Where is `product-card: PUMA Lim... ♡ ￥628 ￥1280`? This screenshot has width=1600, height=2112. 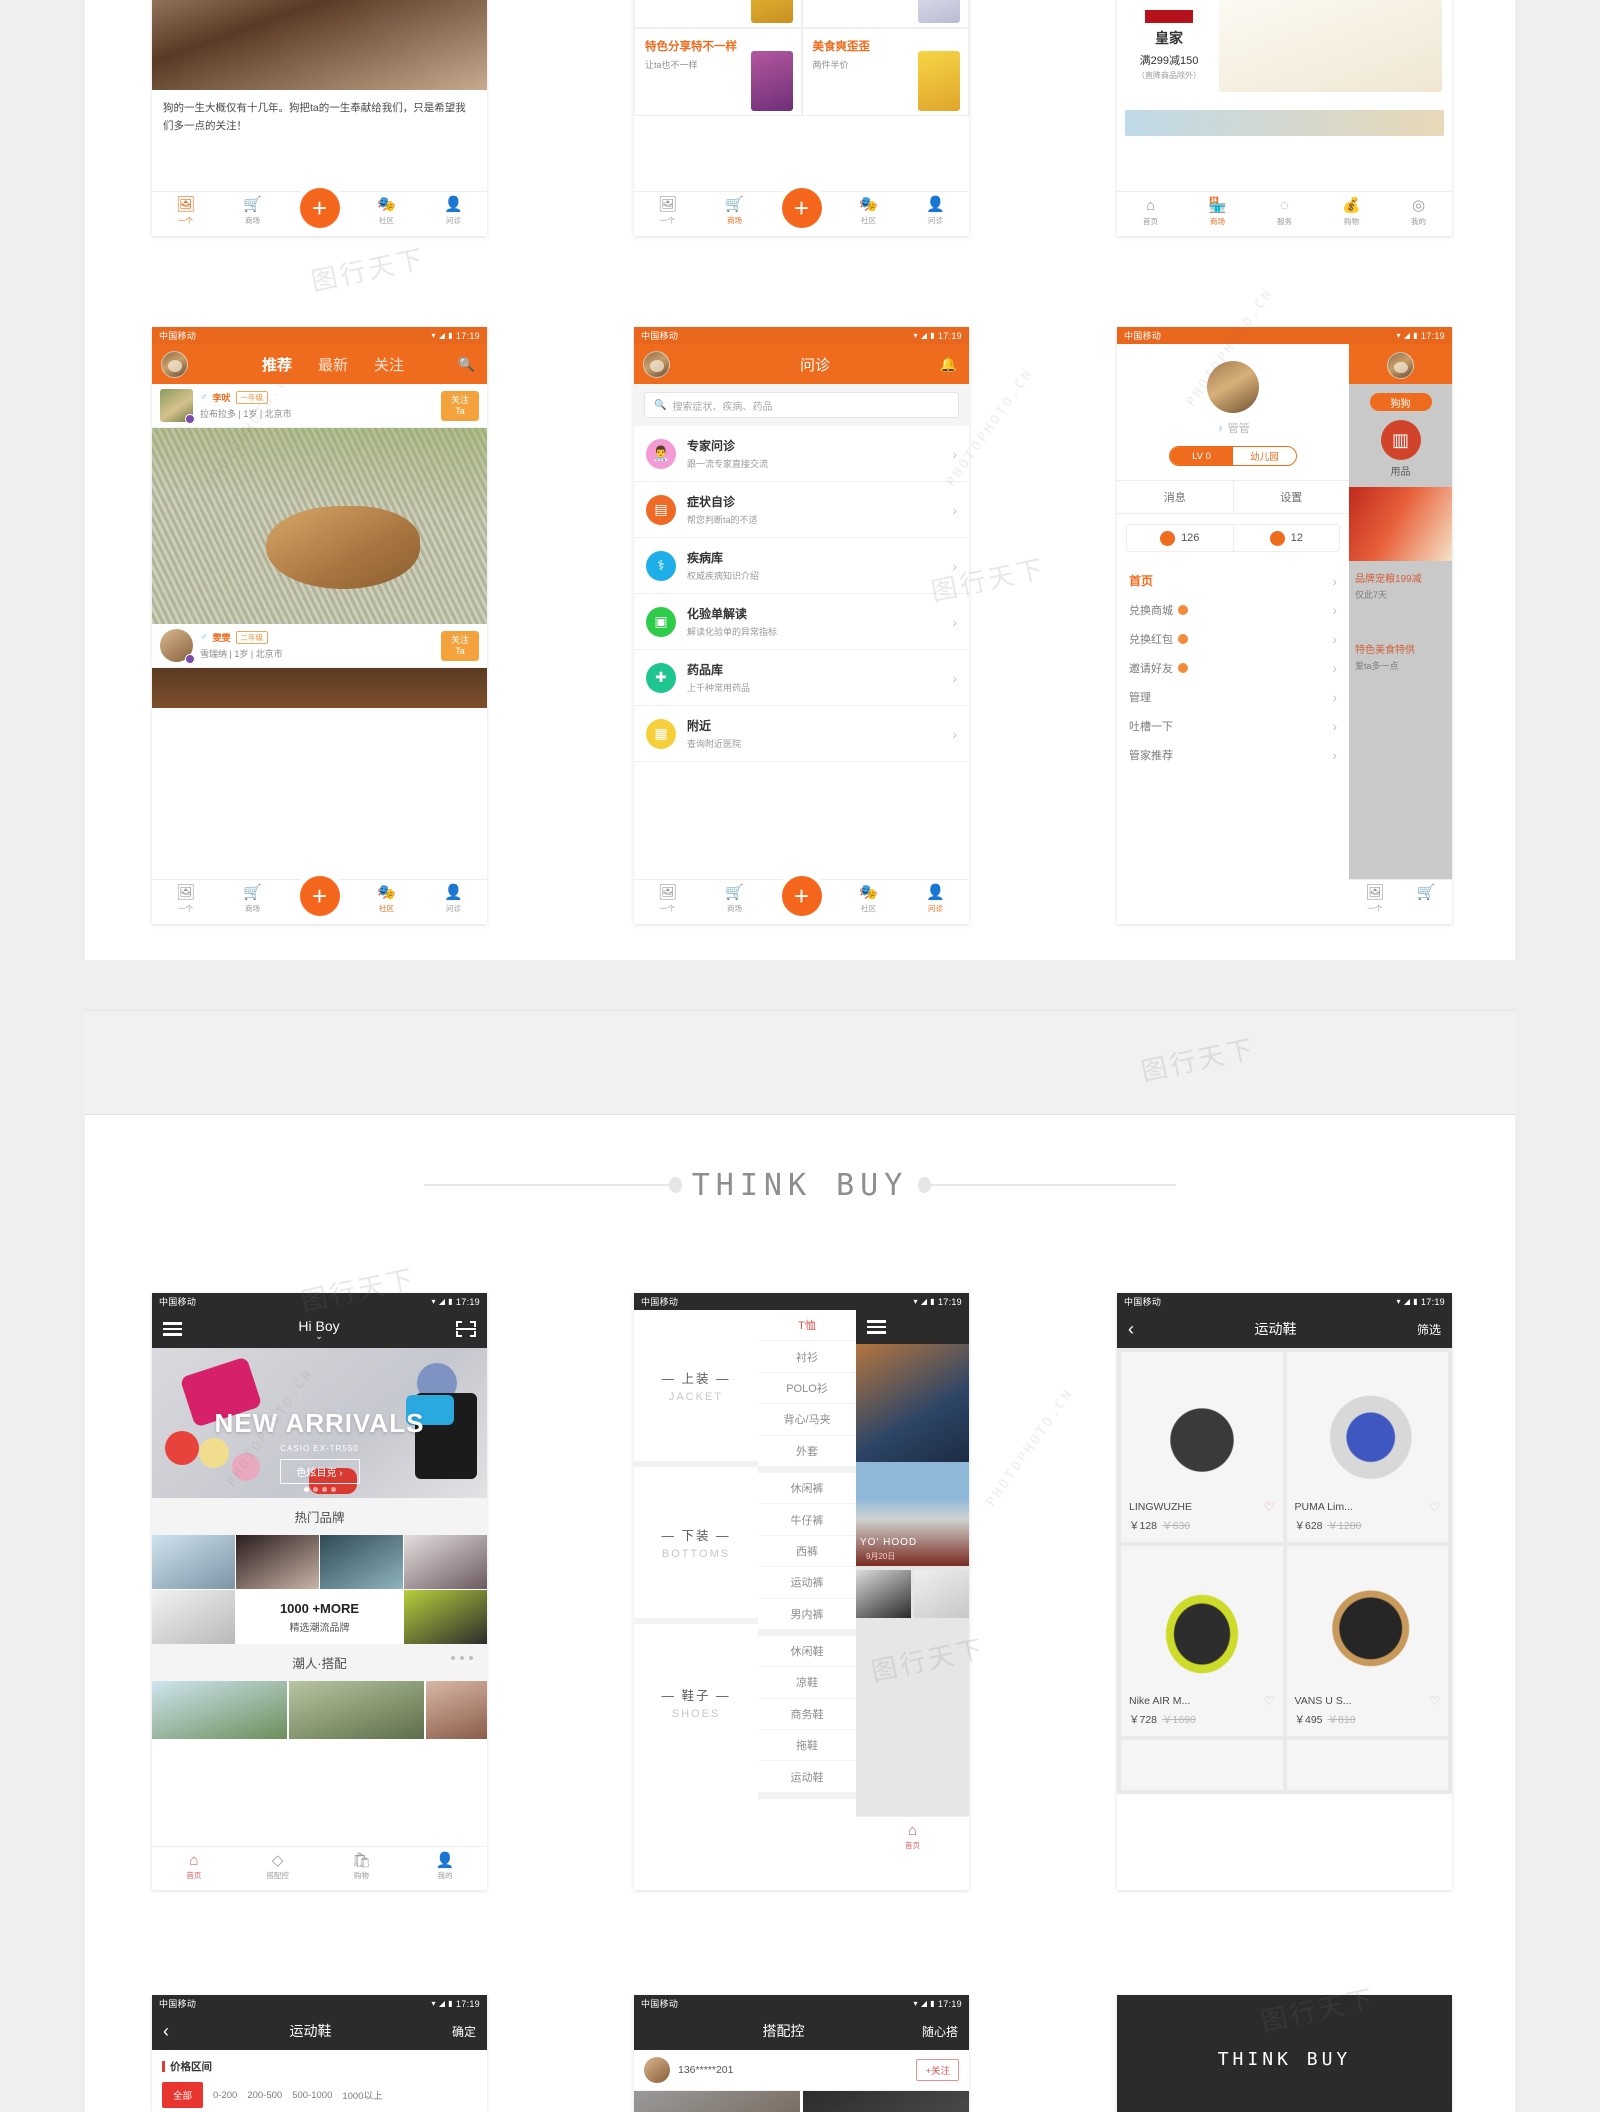
product-card: PUMA Lim... ♡ ￥628 ￥1280 is located at coordinates (1367, 1447).